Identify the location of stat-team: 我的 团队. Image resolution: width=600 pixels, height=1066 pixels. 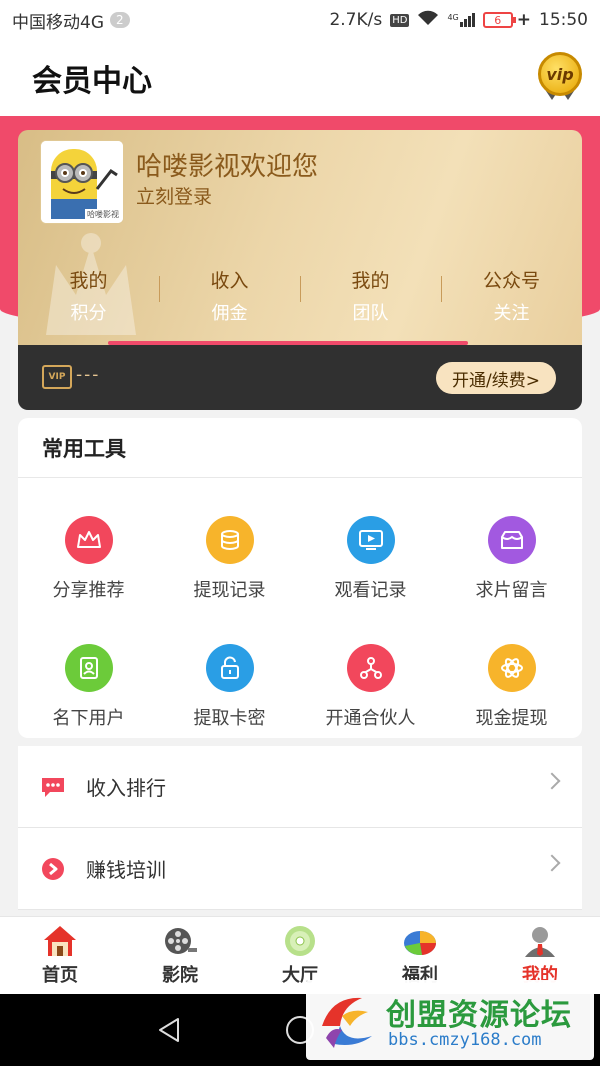
(370, 295).